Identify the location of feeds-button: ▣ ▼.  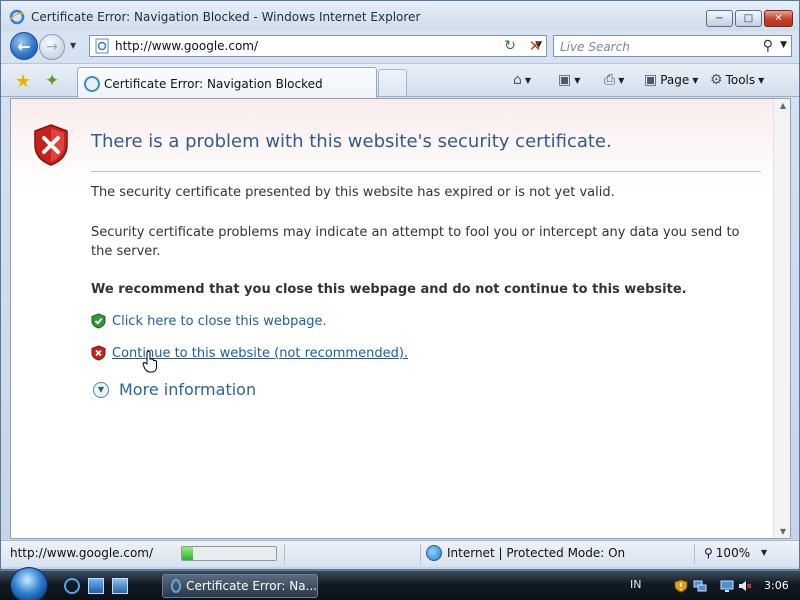
(569, 80).